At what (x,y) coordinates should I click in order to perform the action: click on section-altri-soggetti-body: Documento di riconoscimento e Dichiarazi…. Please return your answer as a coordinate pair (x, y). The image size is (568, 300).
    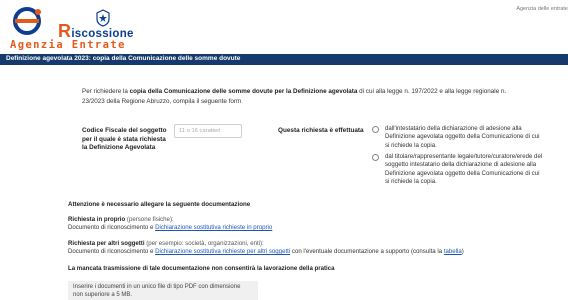
    Looking at the image, I should click on (266, 251).